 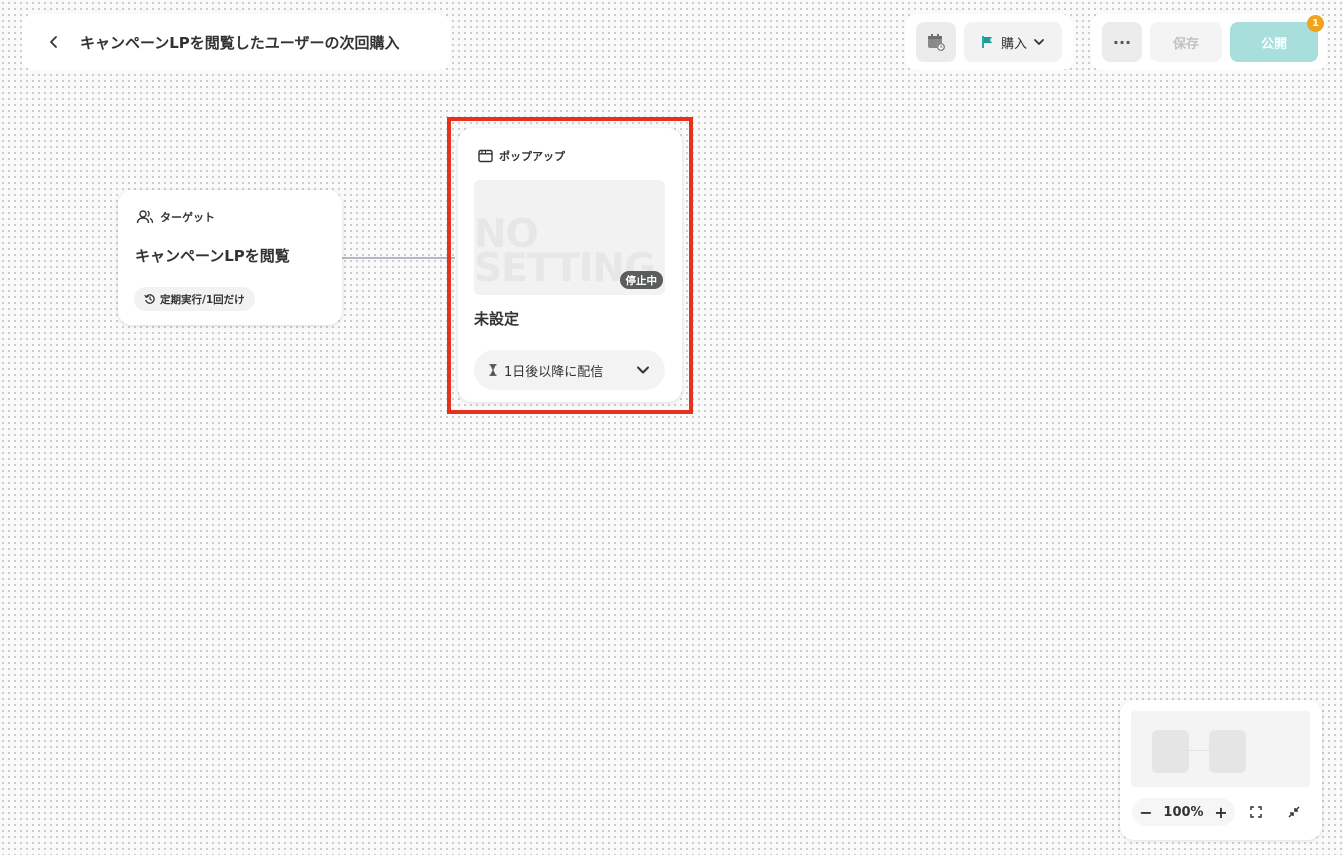 I want to click on notification-badge: 1, so click(x=1315, y=23).